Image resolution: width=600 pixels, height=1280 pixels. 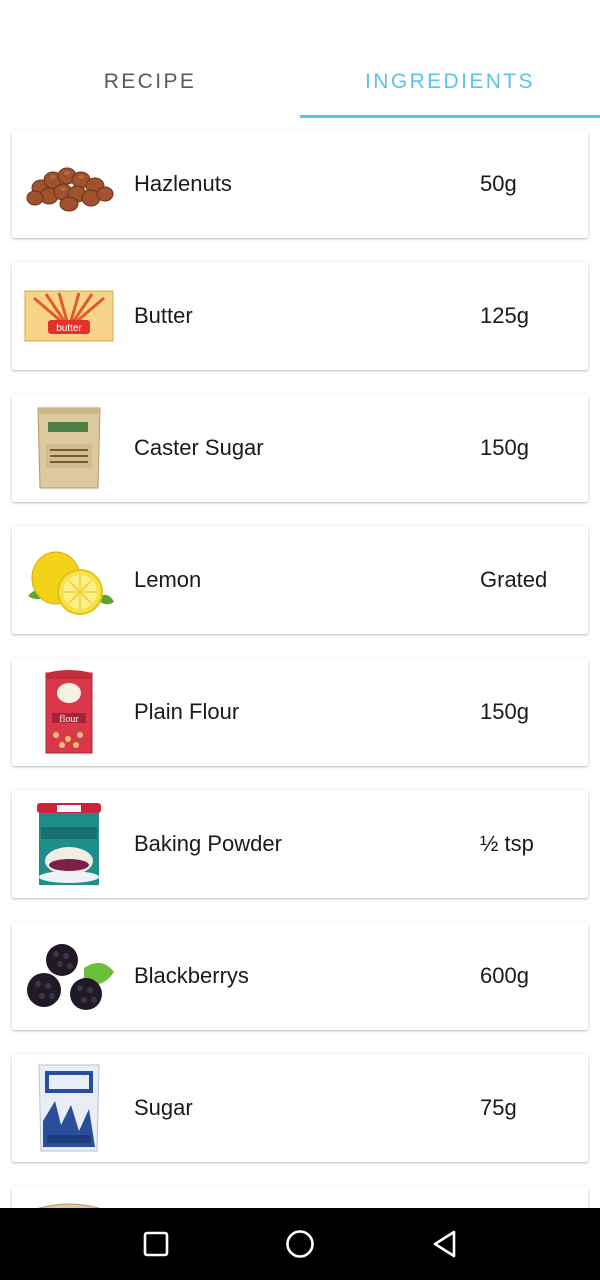 I want to click on home-circle-icon, so click(x=300, y=1244).